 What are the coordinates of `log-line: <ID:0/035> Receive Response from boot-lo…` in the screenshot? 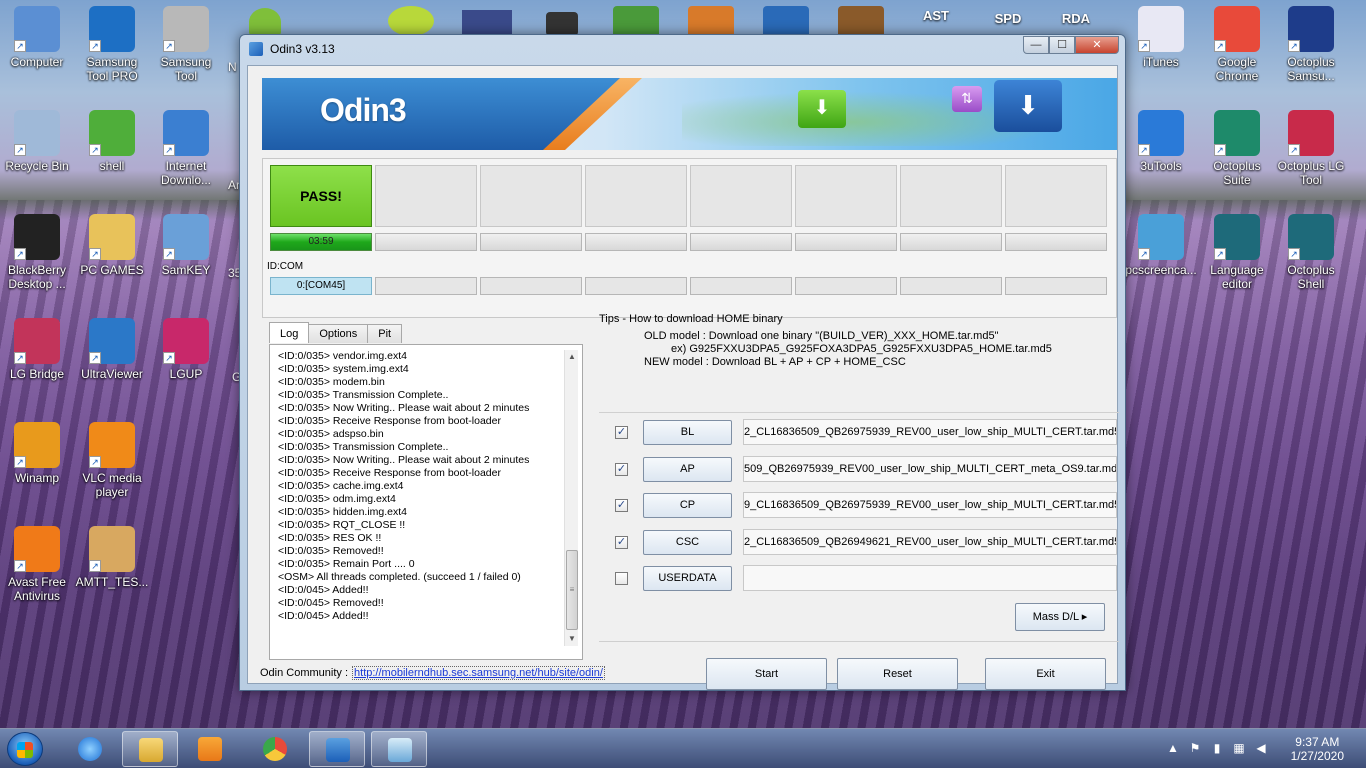 It's located at (389, 421).